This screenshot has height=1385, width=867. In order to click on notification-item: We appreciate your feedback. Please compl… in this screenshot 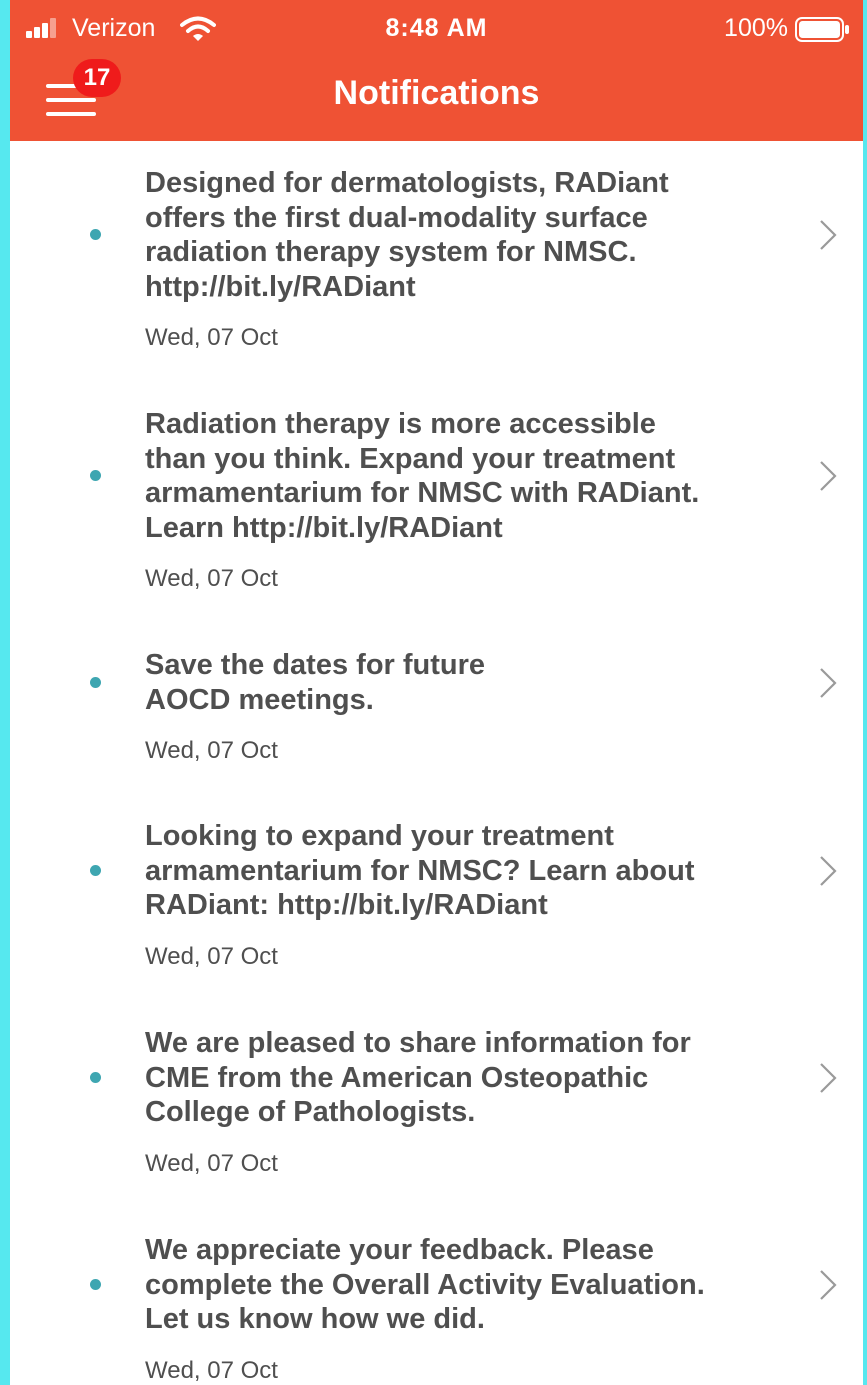, I will do `click(436, 1309)`.